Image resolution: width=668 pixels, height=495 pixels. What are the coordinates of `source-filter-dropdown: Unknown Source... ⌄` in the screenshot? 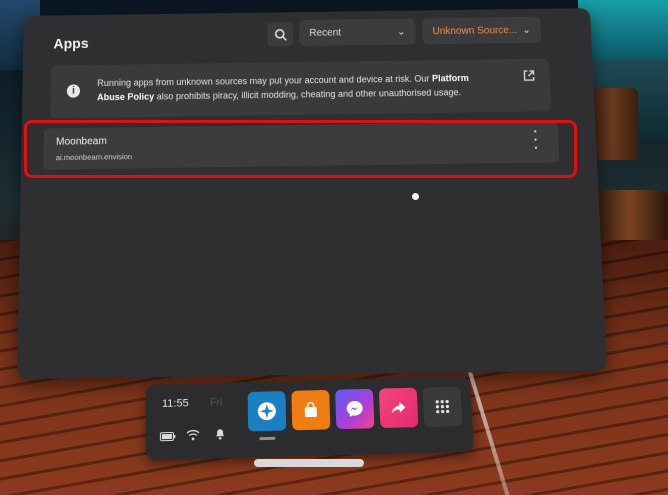 It's located at (482, 30).